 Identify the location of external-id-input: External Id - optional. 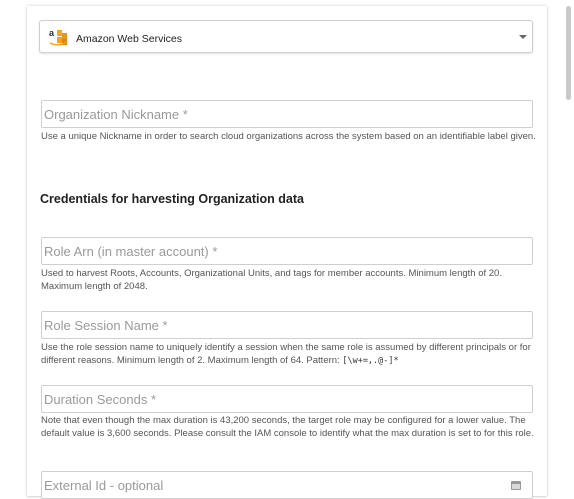
(287, 485).